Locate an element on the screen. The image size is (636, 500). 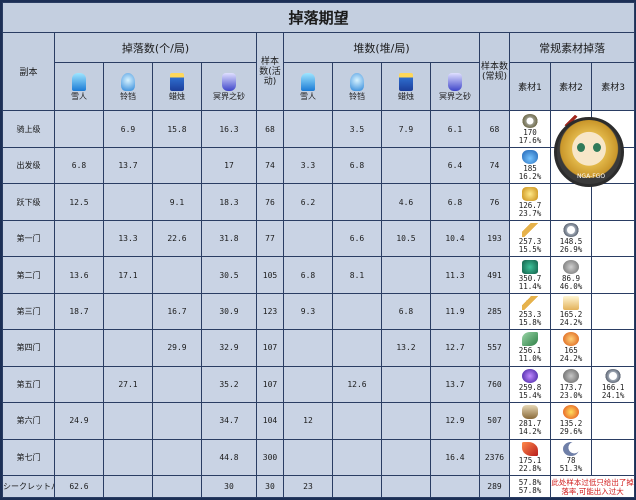
sample-event-cell: 30 is located at coordinates (270, 486).